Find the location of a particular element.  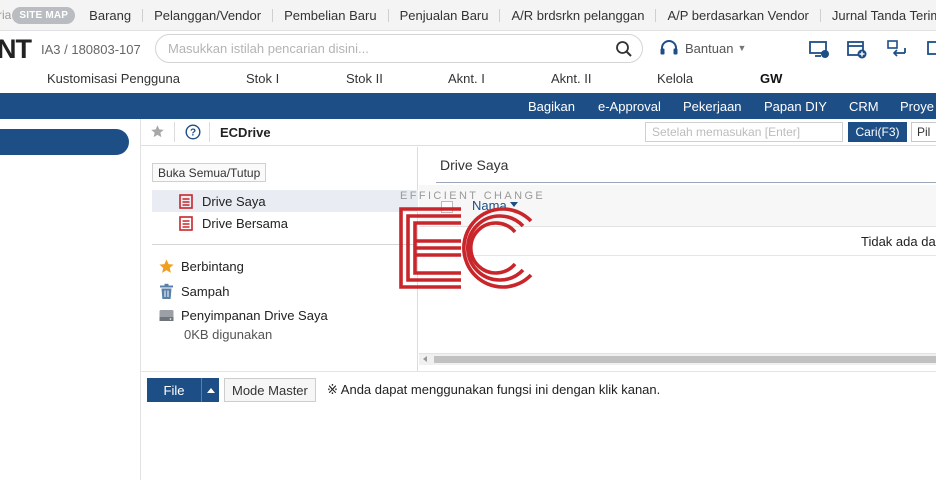

global-search-box is located at coordinates (399, 48).